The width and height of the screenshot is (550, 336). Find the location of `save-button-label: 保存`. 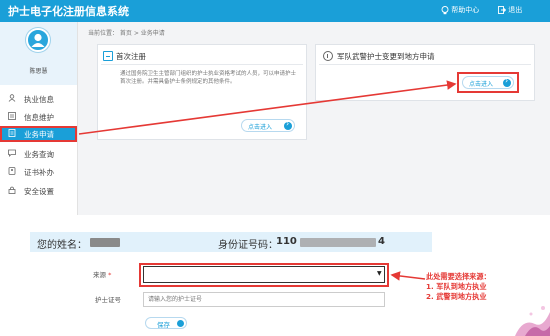

save-button-label: 保存 is located at coordinates (163, 325).